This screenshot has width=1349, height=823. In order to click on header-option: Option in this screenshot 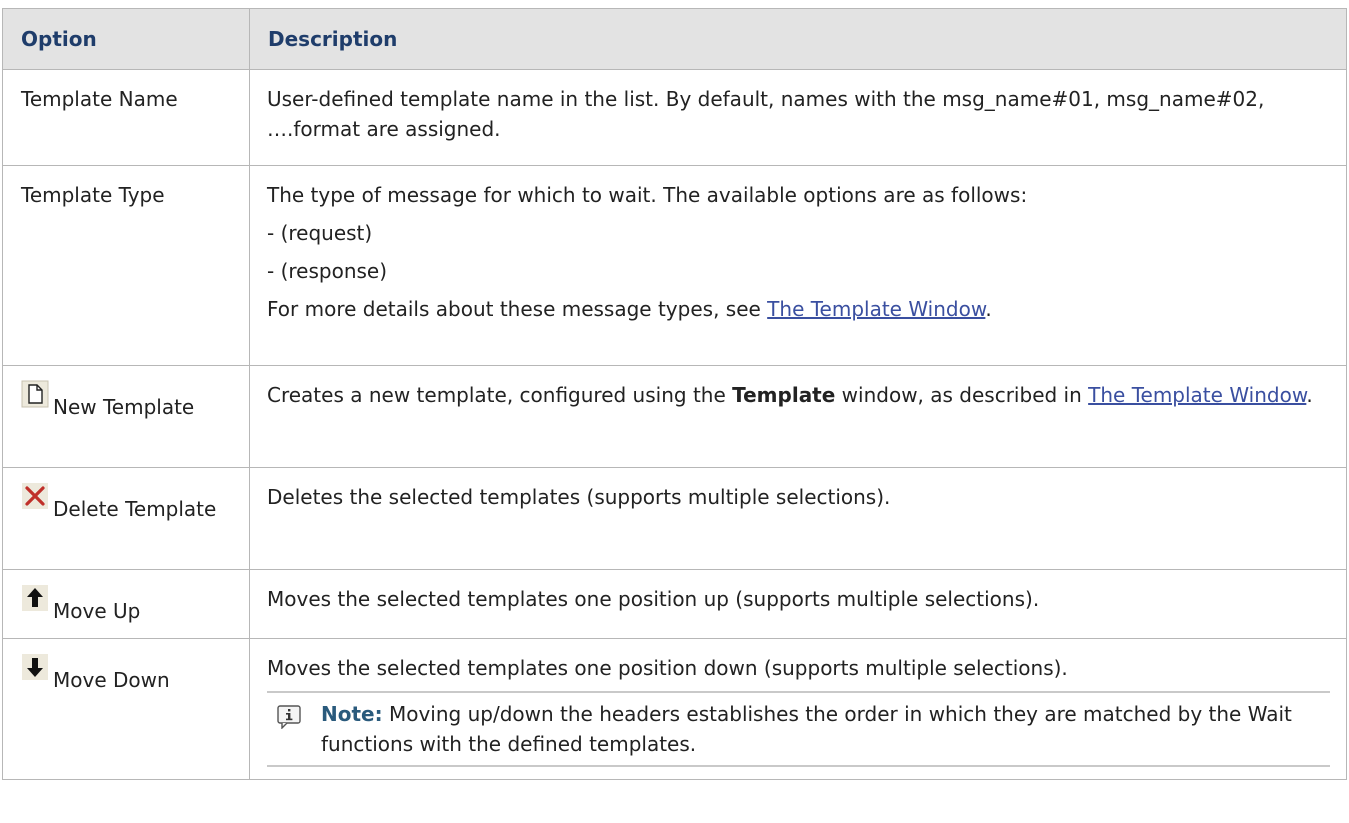, I will do `click(126, 39)`.